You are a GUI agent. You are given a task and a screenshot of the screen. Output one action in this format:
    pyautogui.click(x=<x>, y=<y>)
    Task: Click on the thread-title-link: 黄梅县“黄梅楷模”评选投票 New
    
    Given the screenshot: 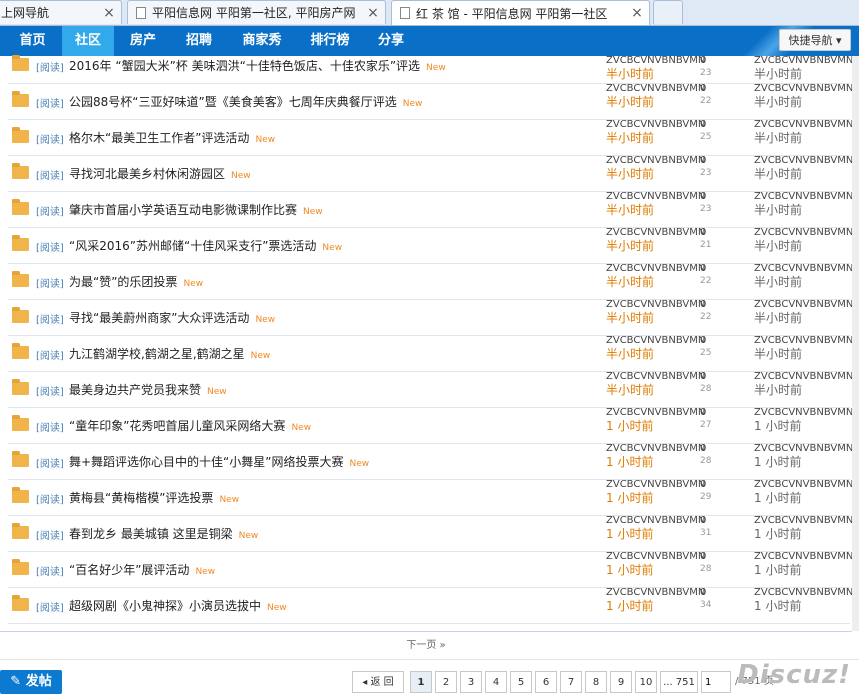 What is the action you would take?
    pyautogui.click(x=154, y=497)
    